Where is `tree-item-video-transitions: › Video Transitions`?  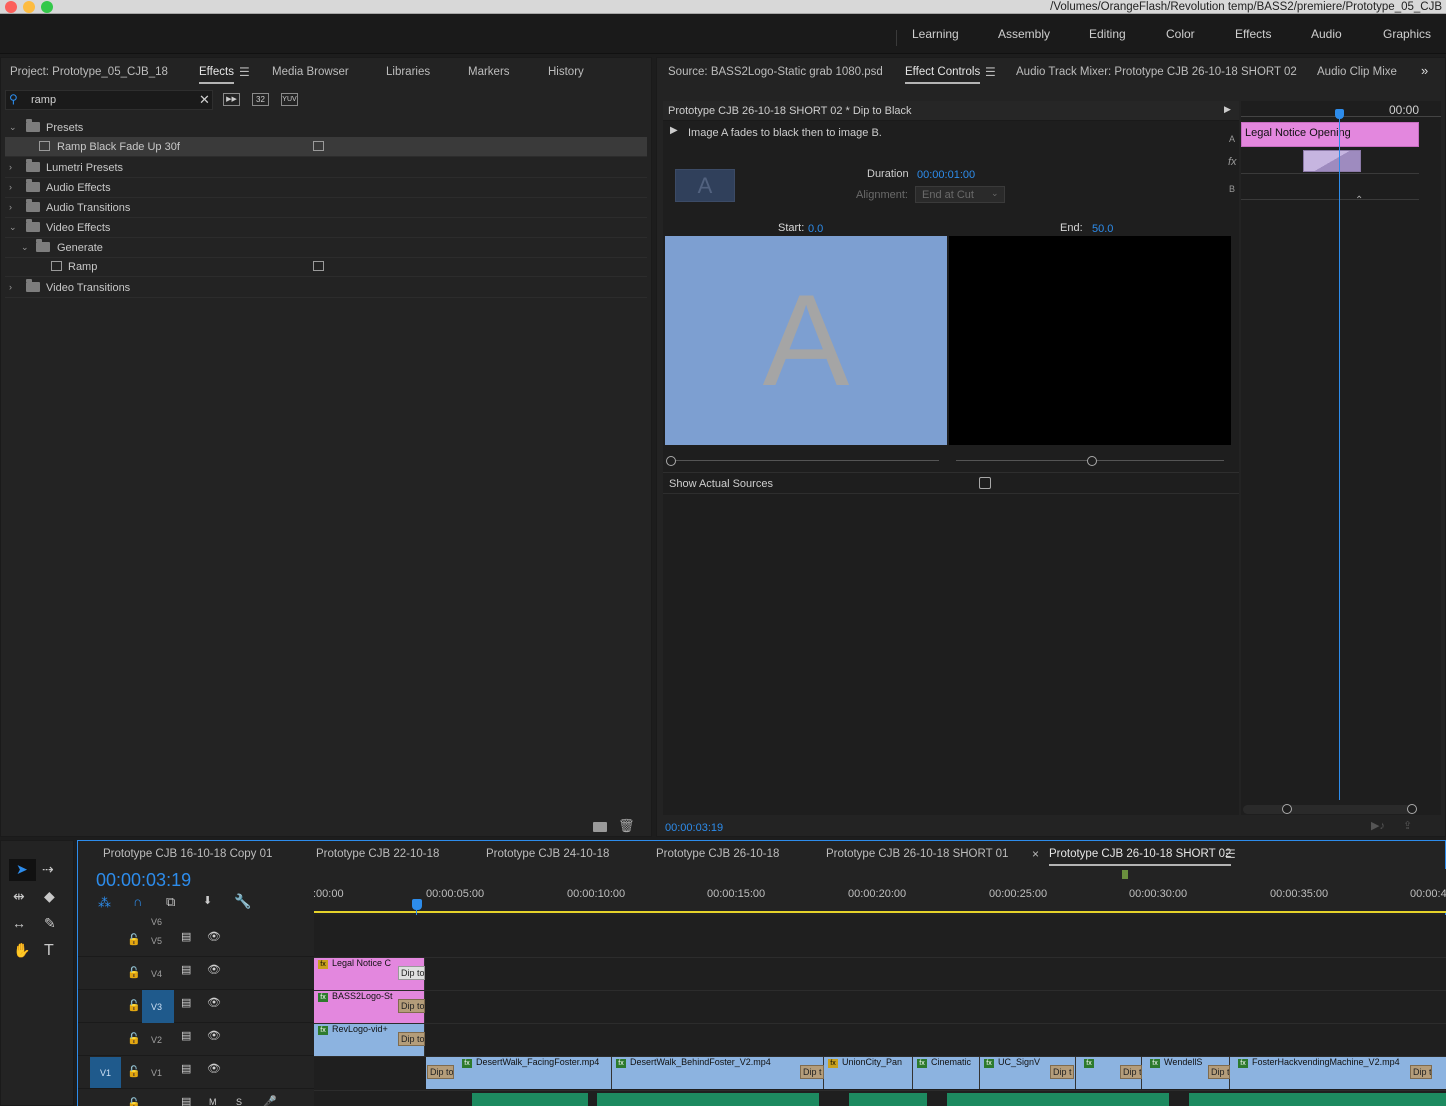 tree-item-video-transitions: › Video Transitions is located at coordinates (326, 288).